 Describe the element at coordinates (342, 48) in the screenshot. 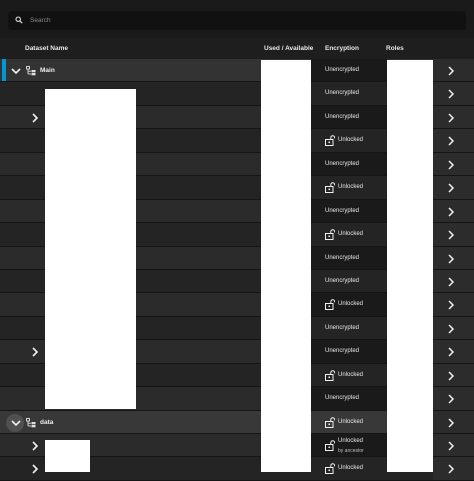

I see `column-header-encryption: Encryption` at that location.